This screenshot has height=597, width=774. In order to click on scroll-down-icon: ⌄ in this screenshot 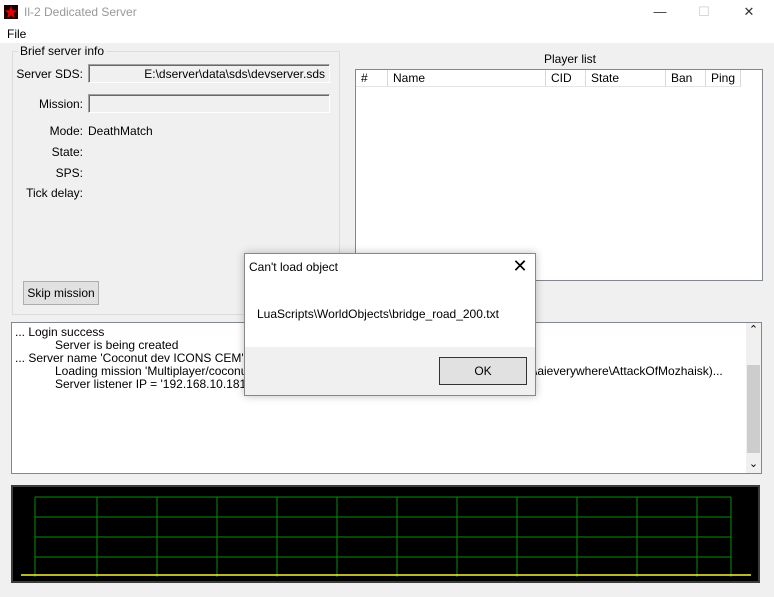, I will do `click(753, 463)`.